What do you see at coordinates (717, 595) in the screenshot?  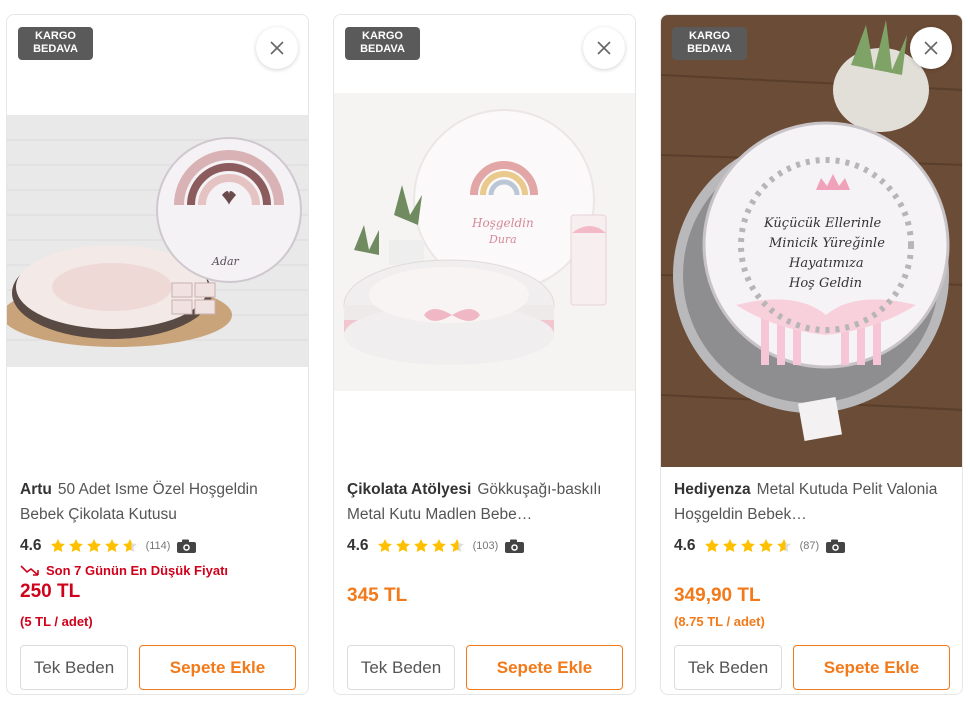 I see `product-price: 349,90 TL` at bounding box center [717, 595].